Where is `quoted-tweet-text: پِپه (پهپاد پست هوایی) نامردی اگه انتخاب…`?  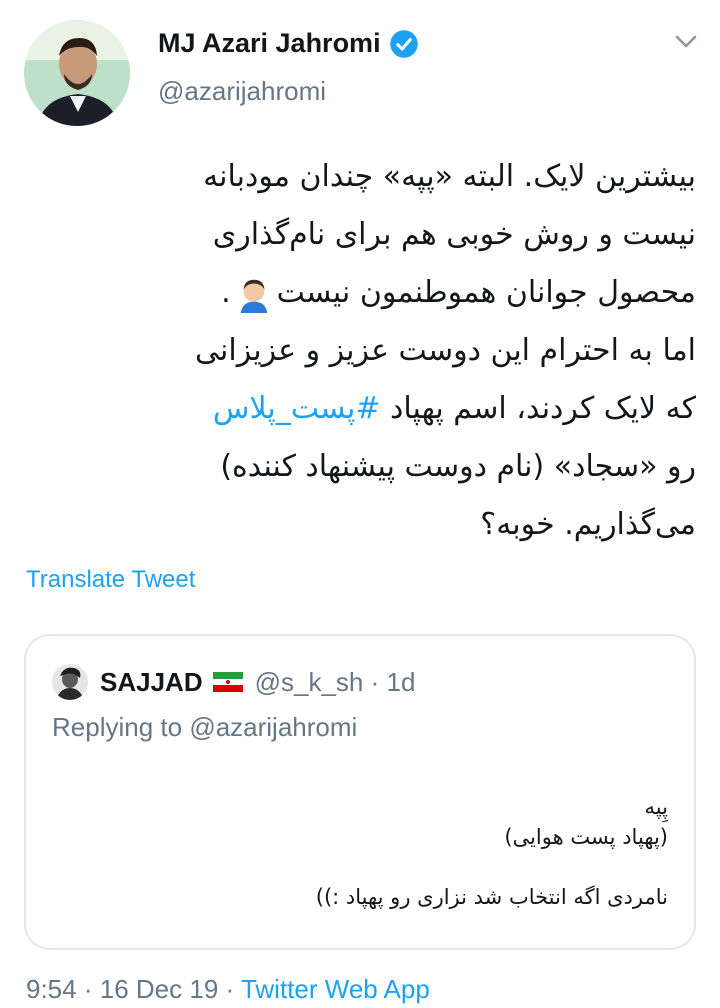
quoted-tweet-text: پِپه (پهپاد پست هوایی) نامردی اگه انتخاب… is located at coordinates (358, 852).